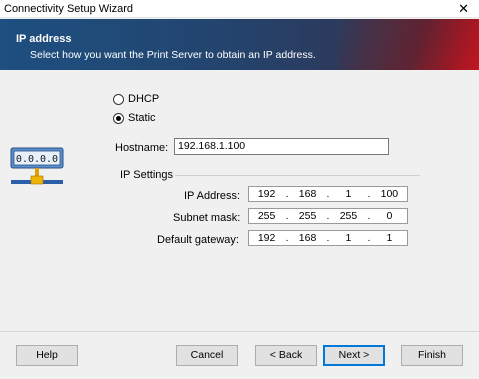 Image resolution: width=479 pixels, height=379 pixels. What do you see at coordinates (37, 159) in the screenshot?
I see `icon-ip-text: 0.0.0.0` at bounding box center [37, 159].